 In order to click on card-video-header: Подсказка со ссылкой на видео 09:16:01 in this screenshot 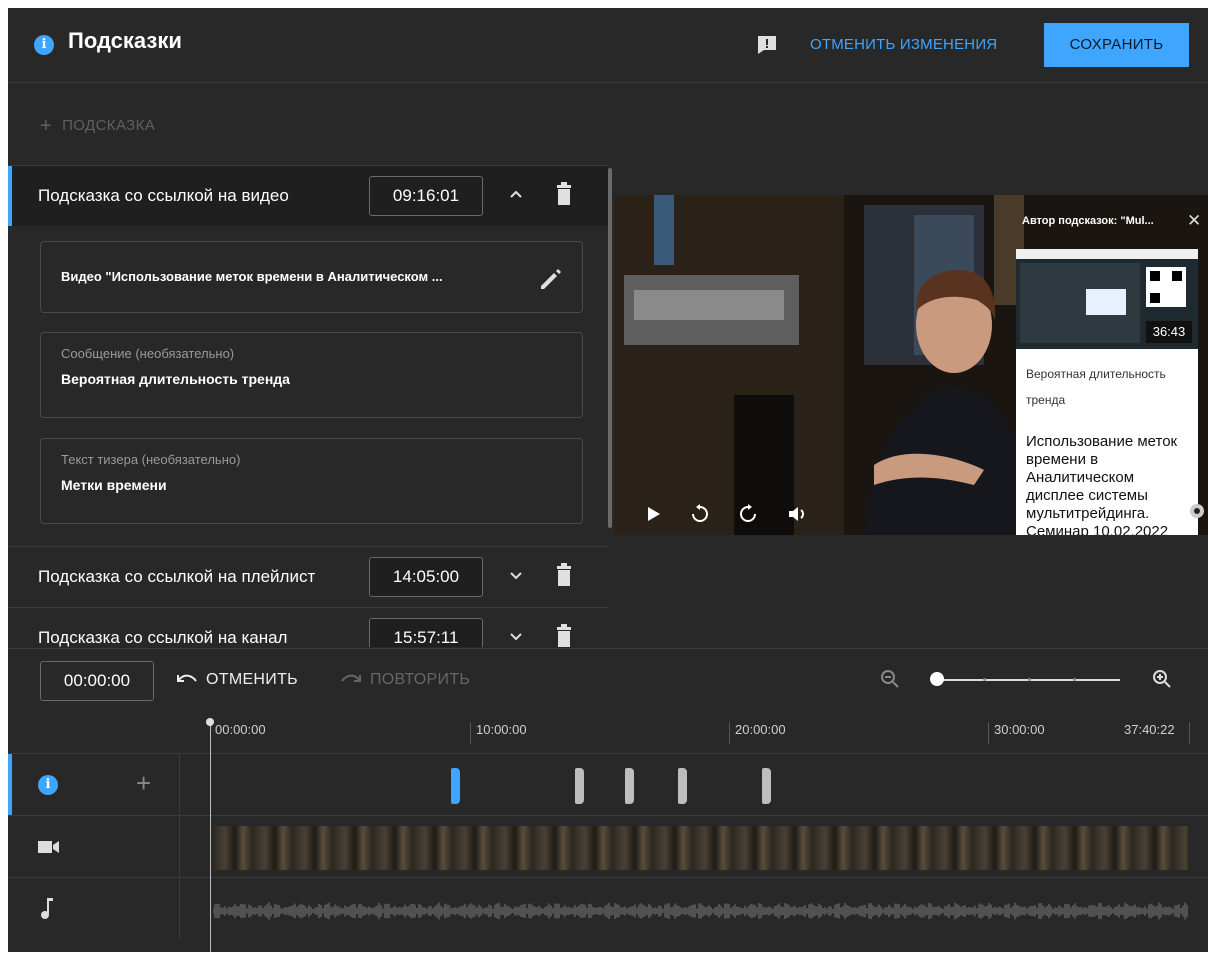, I will do `click(308, 195)`.